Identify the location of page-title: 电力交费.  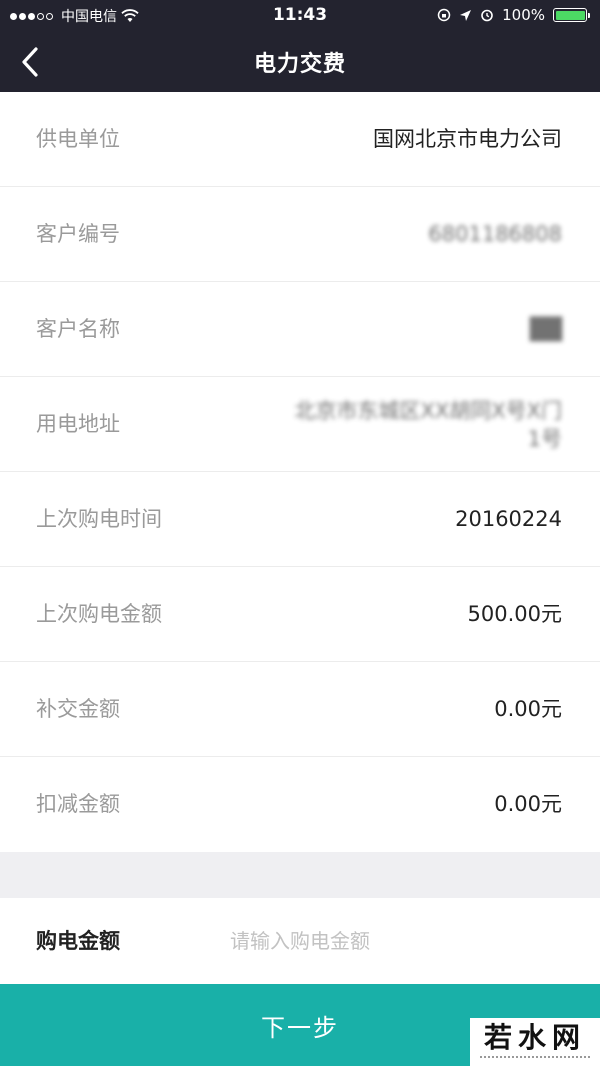
(299, 64).